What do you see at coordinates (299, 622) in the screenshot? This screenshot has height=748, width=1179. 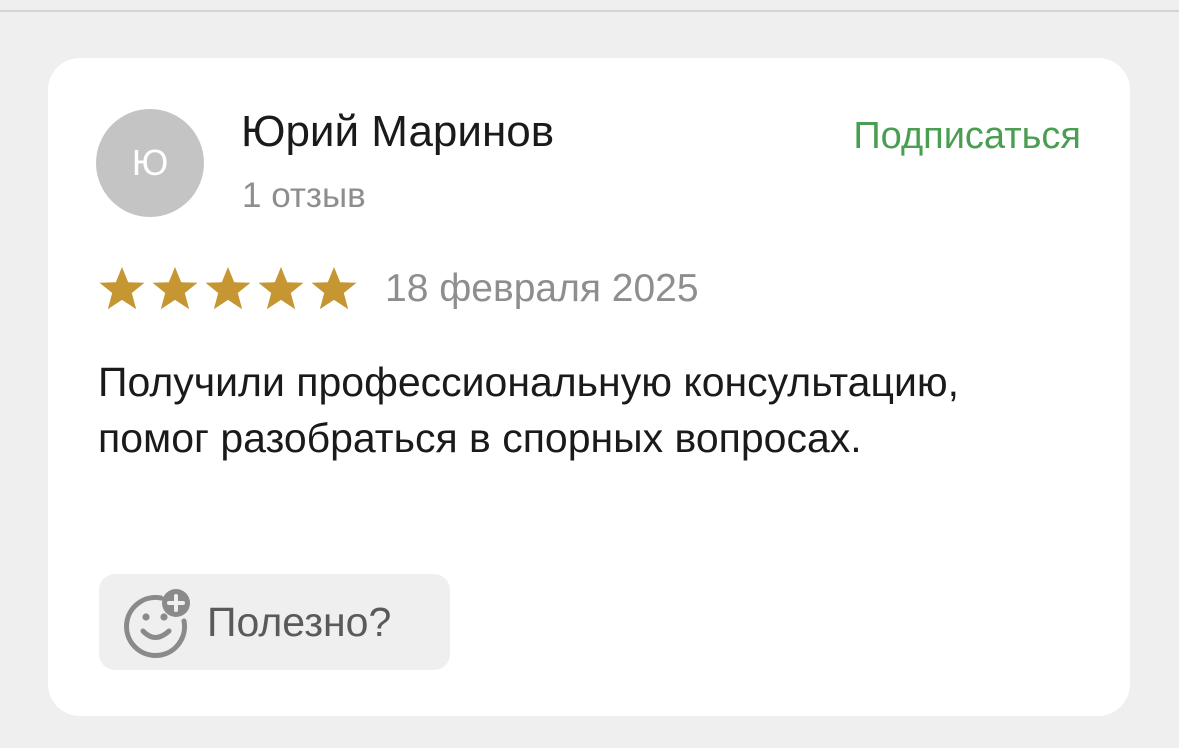 I see `helpful-label: Полезно?` at bounding box center [299, 622].